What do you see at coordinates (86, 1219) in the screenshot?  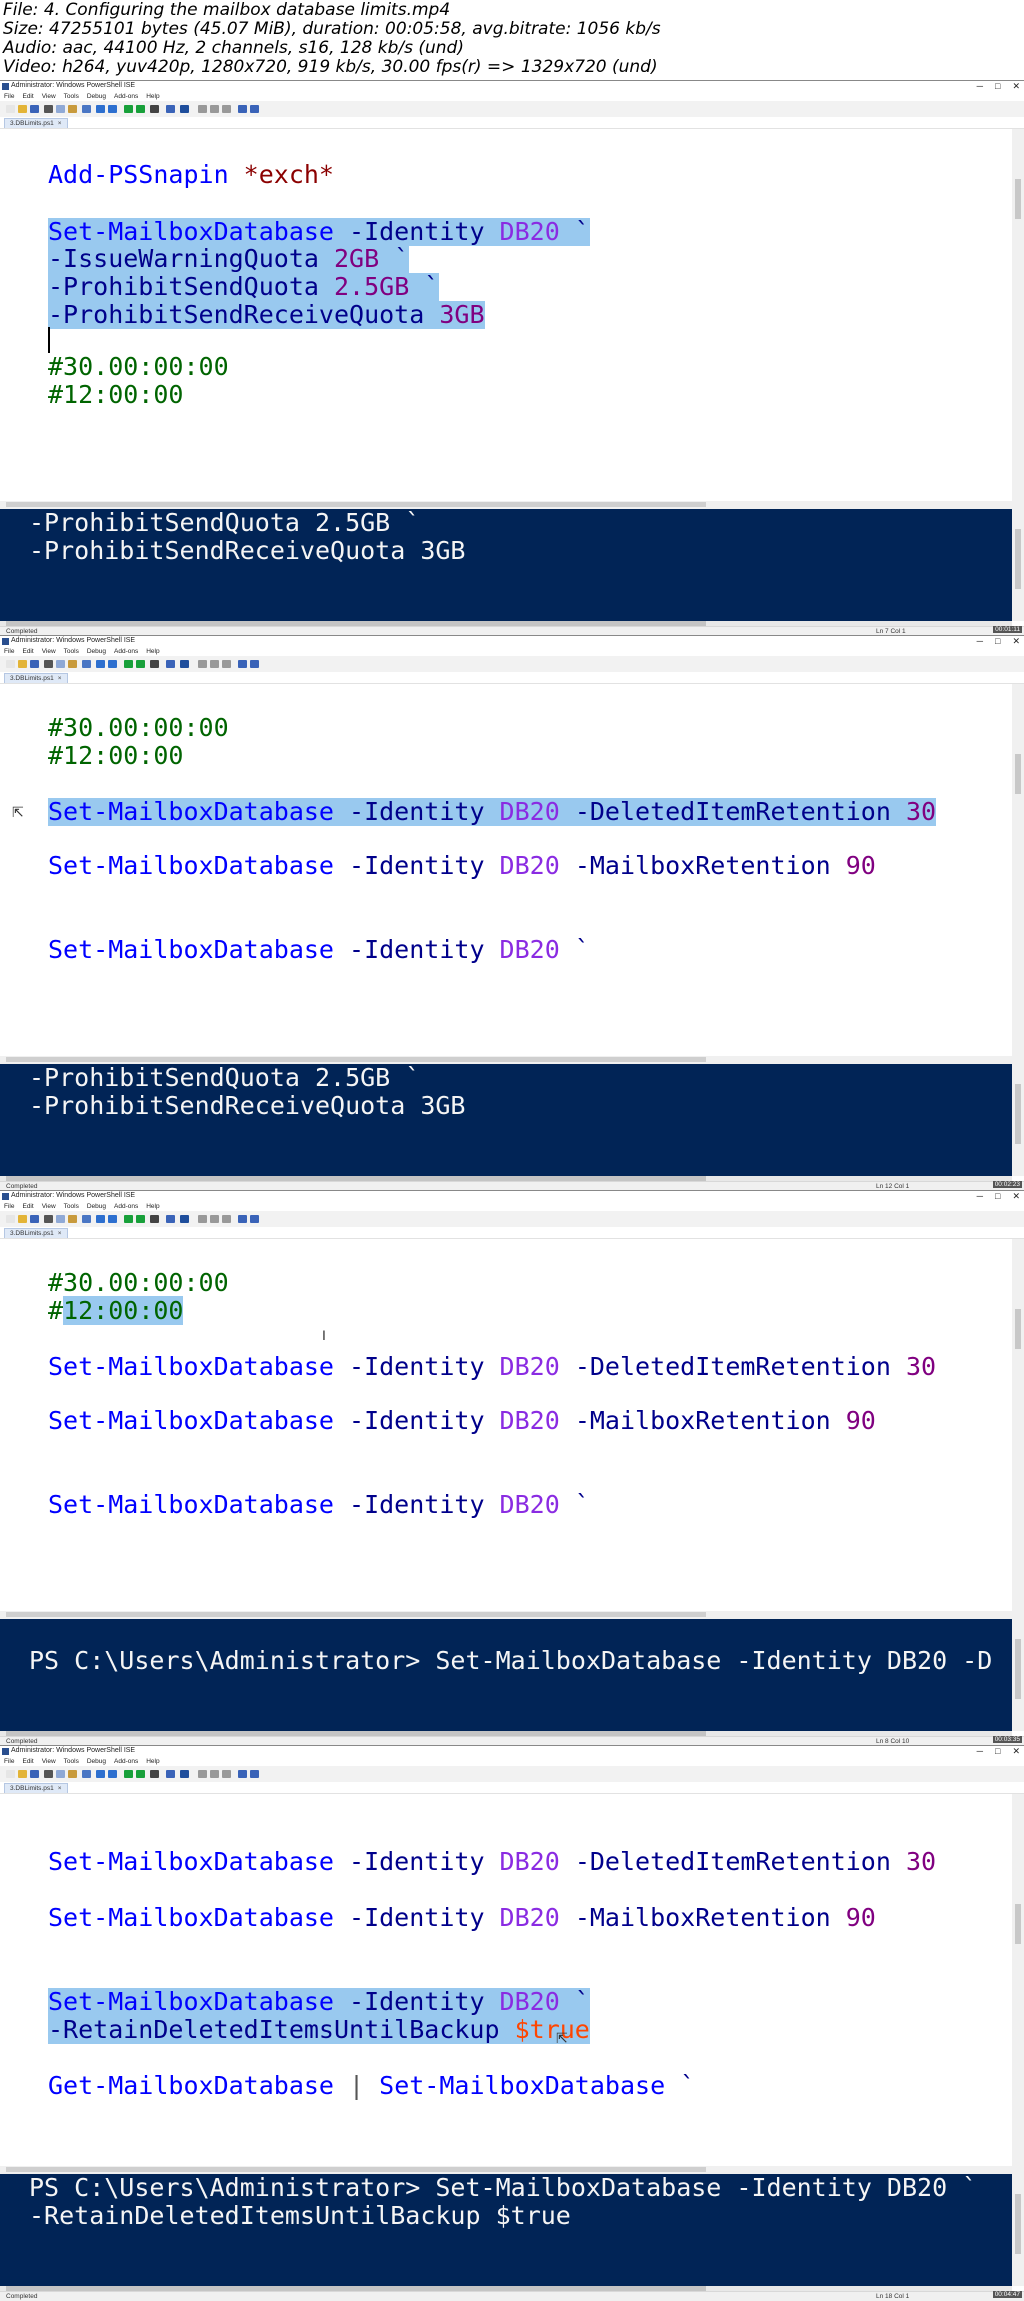 I see `clear-icon` at bounding box center [86, 1219].